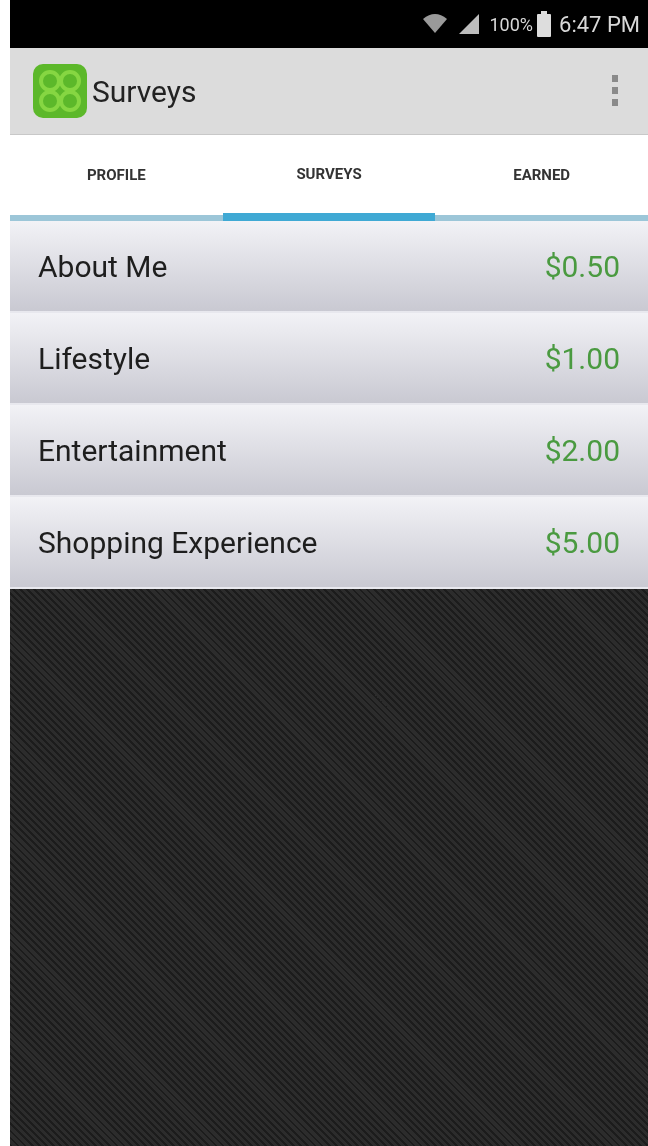 Image resolution: width=648 pixels, height=1146 pixels. I want to click on survey-name: Shopping Experience, so click(178, 542).